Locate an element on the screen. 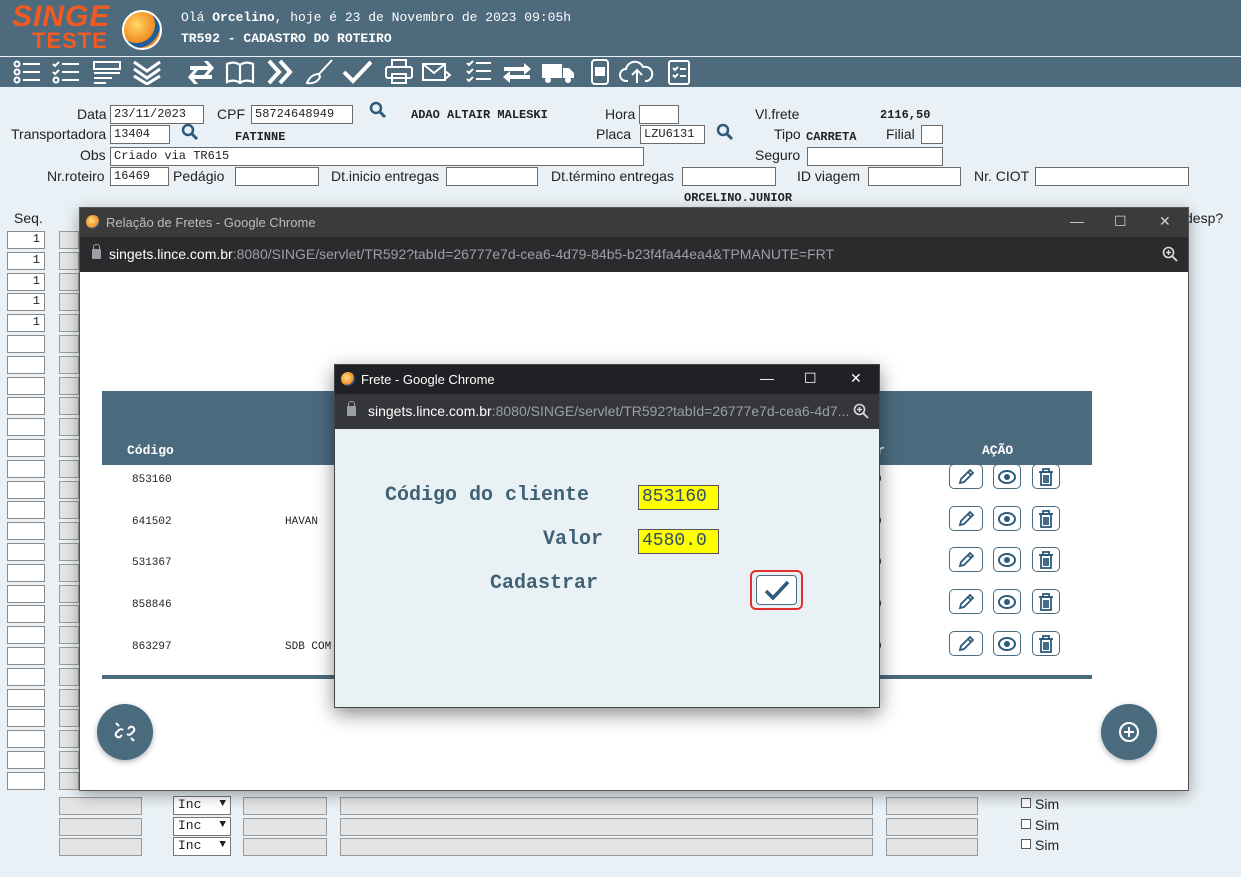 The width and height of the screenshot is (1241, 877). filial-field is located at coordinates (932, 134).